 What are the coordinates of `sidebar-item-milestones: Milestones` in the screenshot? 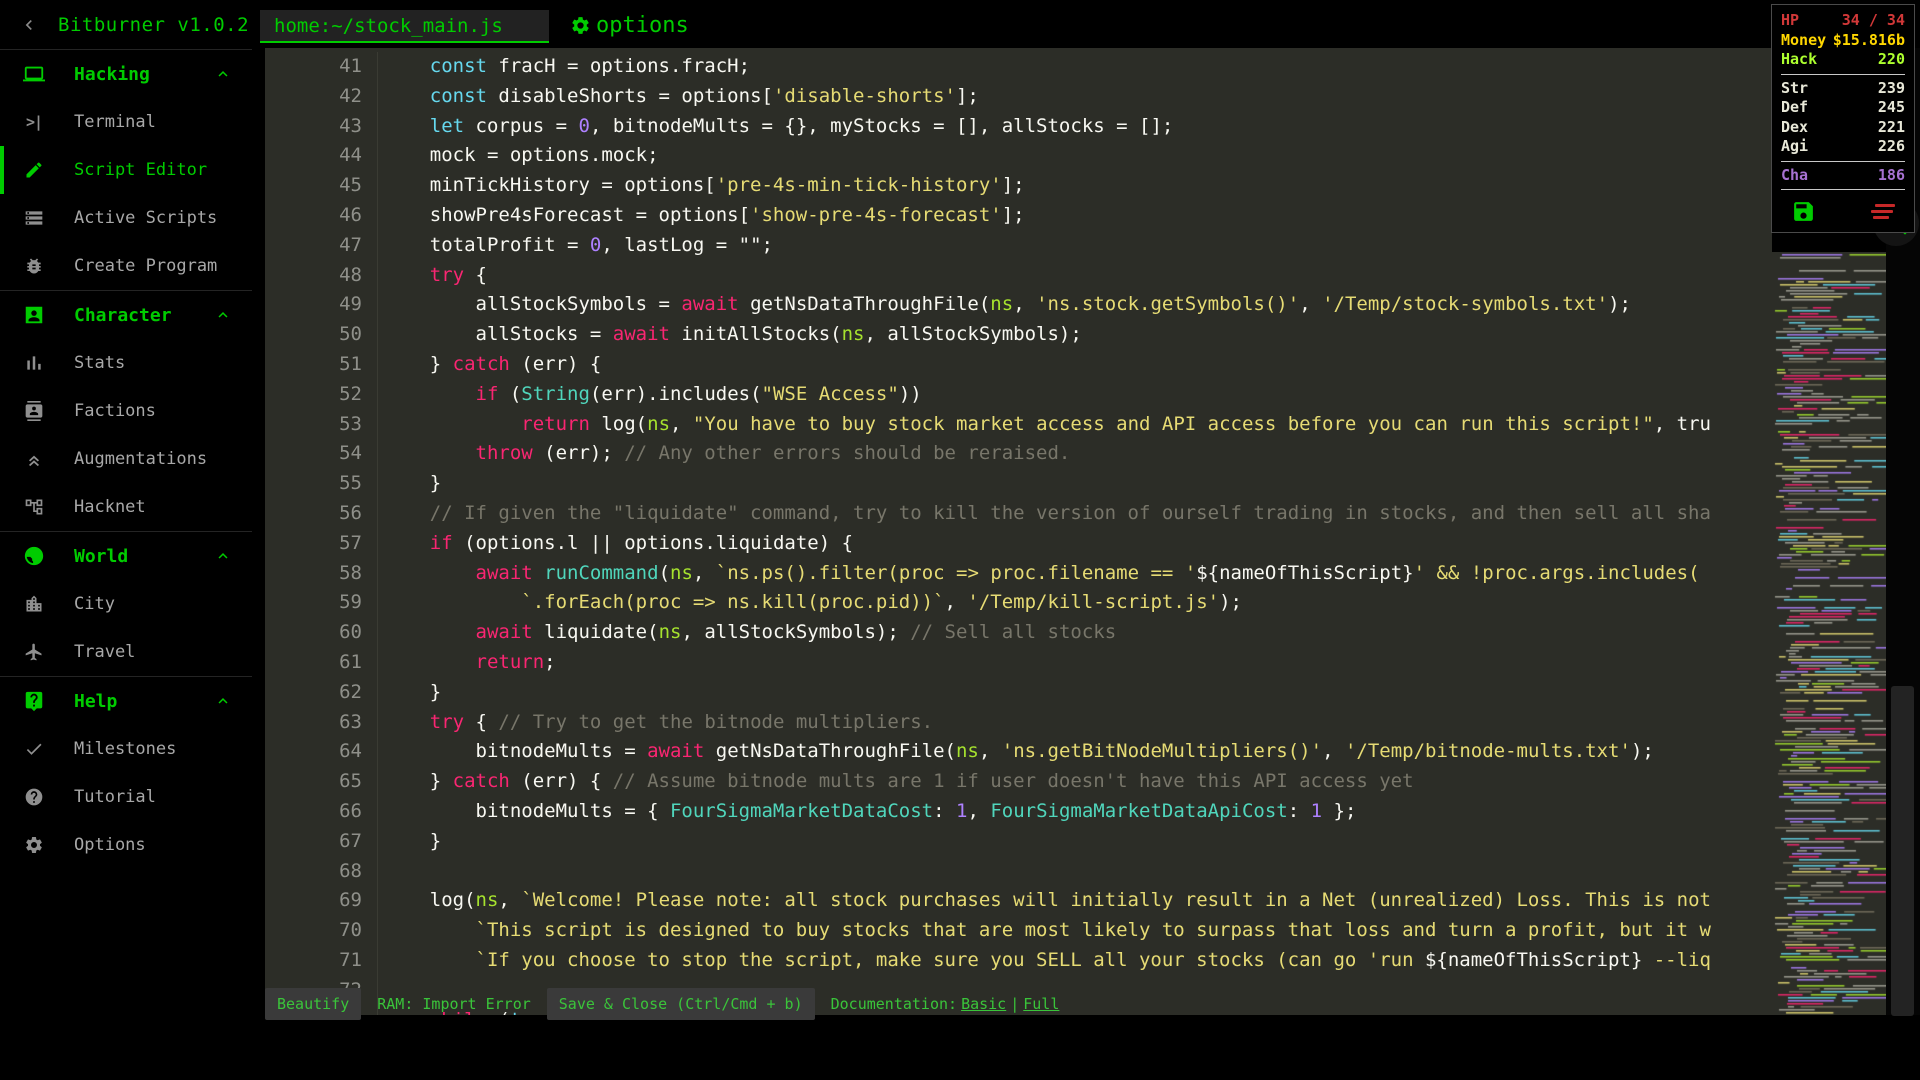 It's located at (126, 749).